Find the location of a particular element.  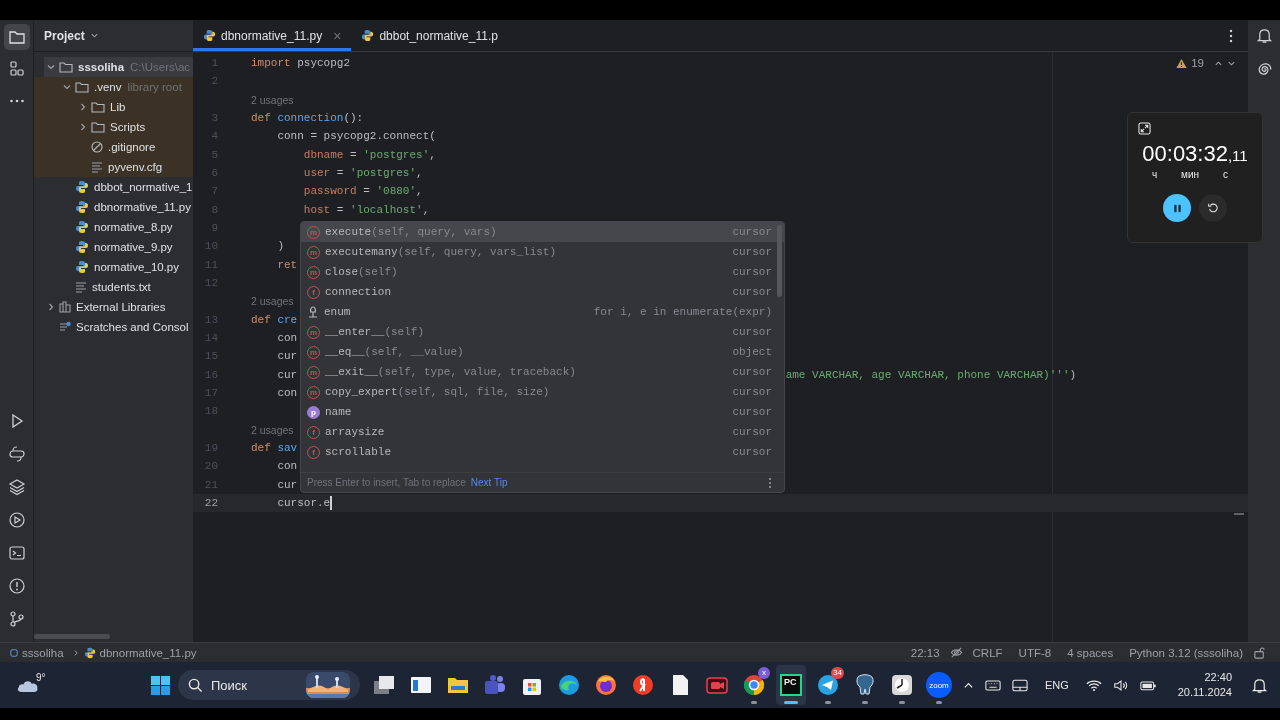

editor-tab: dbnormative_11.py × is located at coordinates (272, 35).